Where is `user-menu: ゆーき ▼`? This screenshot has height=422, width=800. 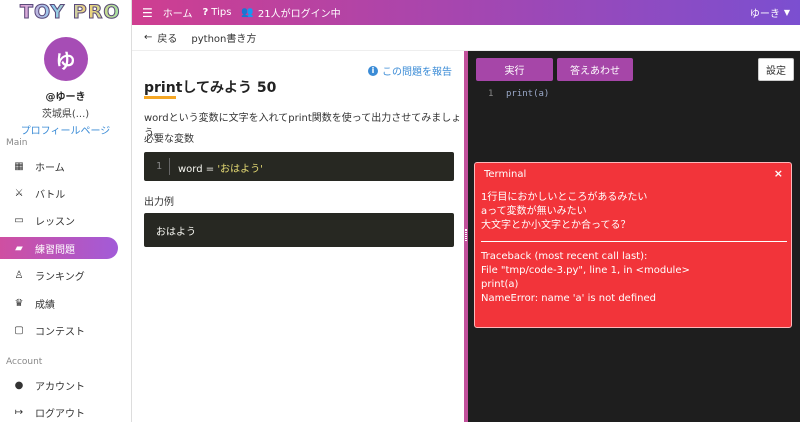 user-menu: ゆーき ▼ is located at coordinates (770, 12).